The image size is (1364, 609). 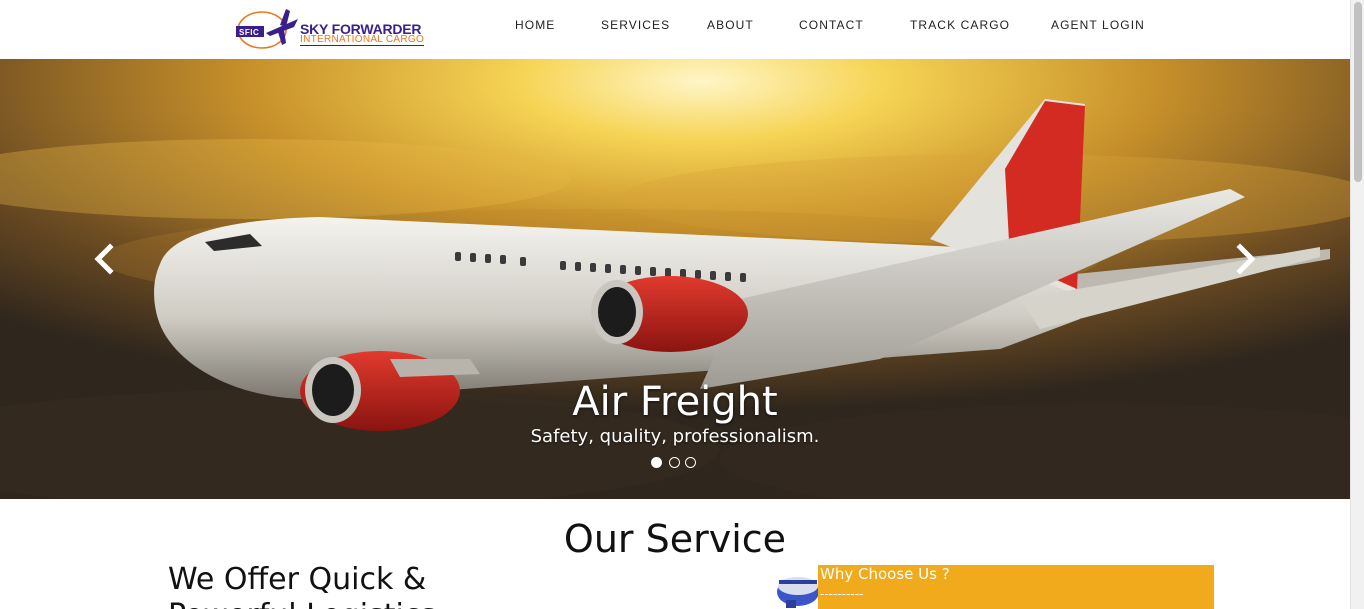 I want to click on logo-badge-text: SFIC, so click(x=249, y=32).